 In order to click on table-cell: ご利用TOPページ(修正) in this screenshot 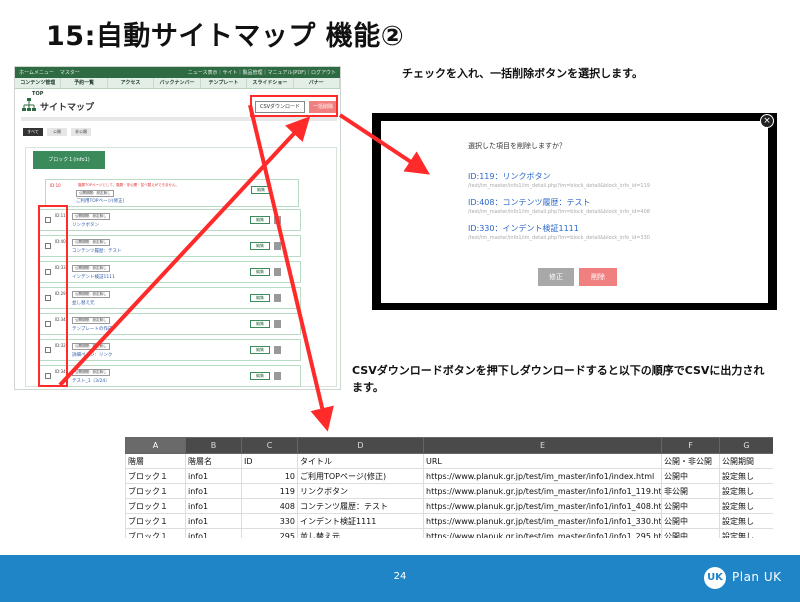, I will do `click(360, 476)`.